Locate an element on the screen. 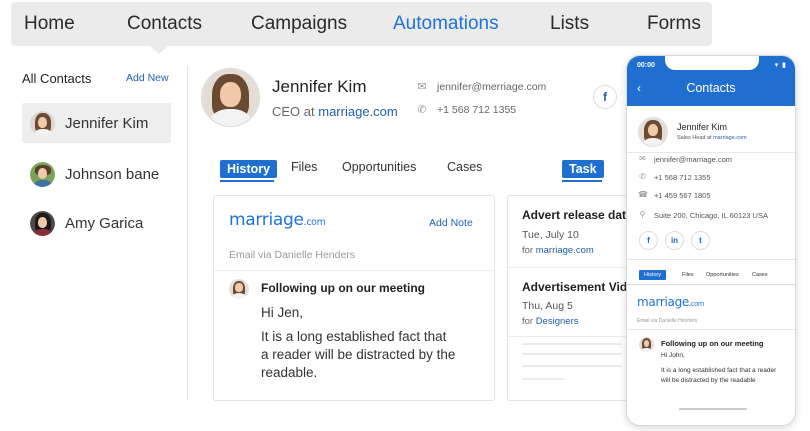 This screenshot has width=810, height=431. phone-email-via: Email via Danielle Henders is located at coordinates (667, 321).